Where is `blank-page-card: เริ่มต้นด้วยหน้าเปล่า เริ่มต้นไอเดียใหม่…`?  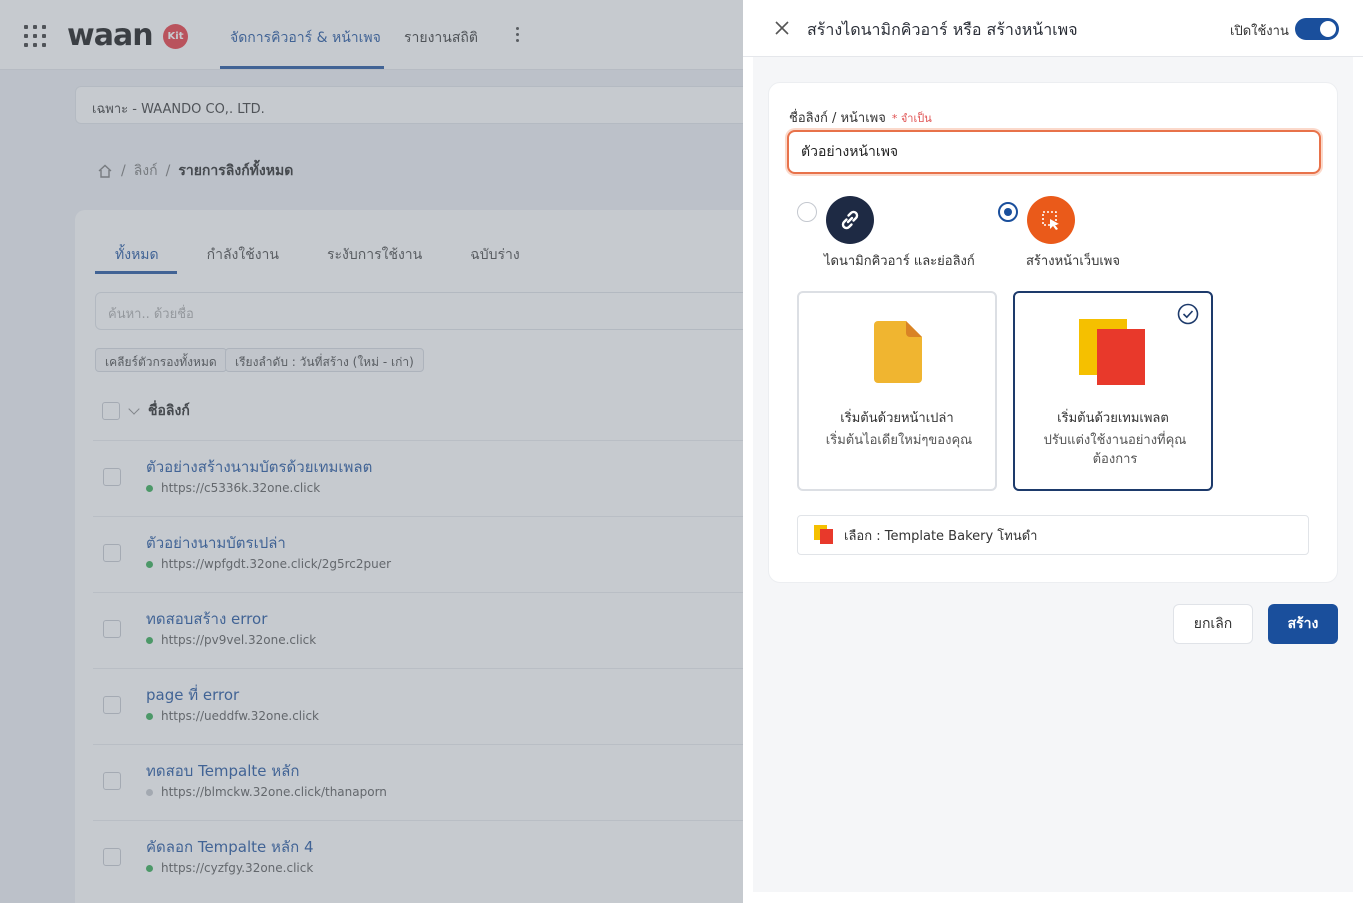 blank-page-card: เริ่มต้นด้วยหน้าเปล่า เริ่มต้นไอเดียใหม่… is located at coordinates (897, 391).